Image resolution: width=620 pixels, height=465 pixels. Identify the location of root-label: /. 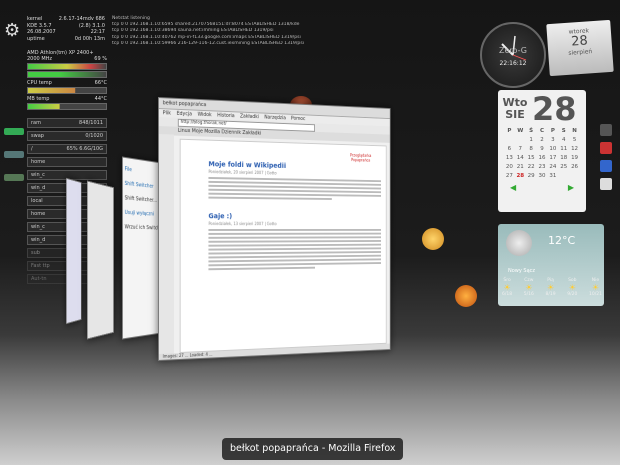
(32, 149).